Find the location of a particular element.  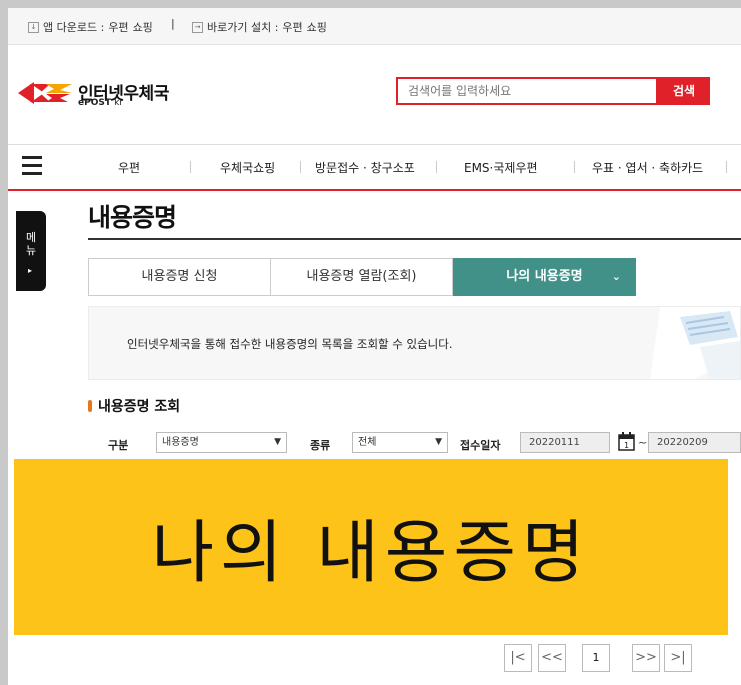

kind-label: 종류 is located at coordinates (320, 445).